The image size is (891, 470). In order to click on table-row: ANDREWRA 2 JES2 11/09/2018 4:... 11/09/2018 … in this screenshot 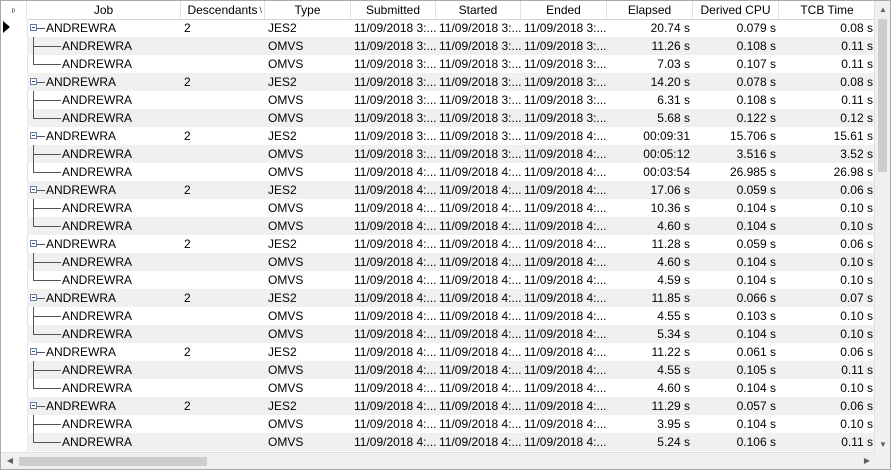, I will do `click(451, 406)`.